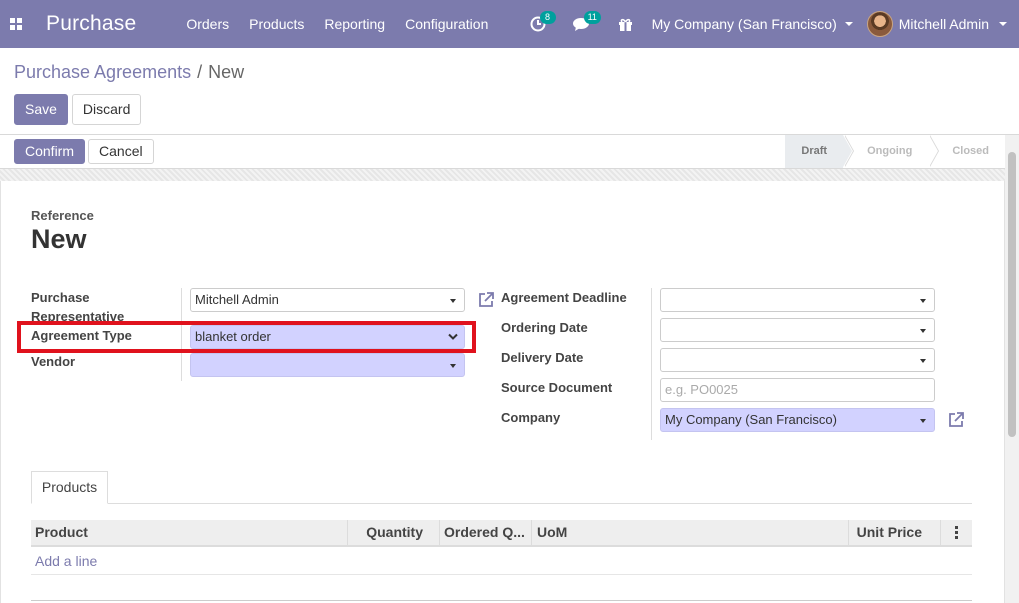 This screenshot has height=603, width=1019. Describe the element at coordinates (41, 109) in the screenshot. I see `save-button: Save` at that location.